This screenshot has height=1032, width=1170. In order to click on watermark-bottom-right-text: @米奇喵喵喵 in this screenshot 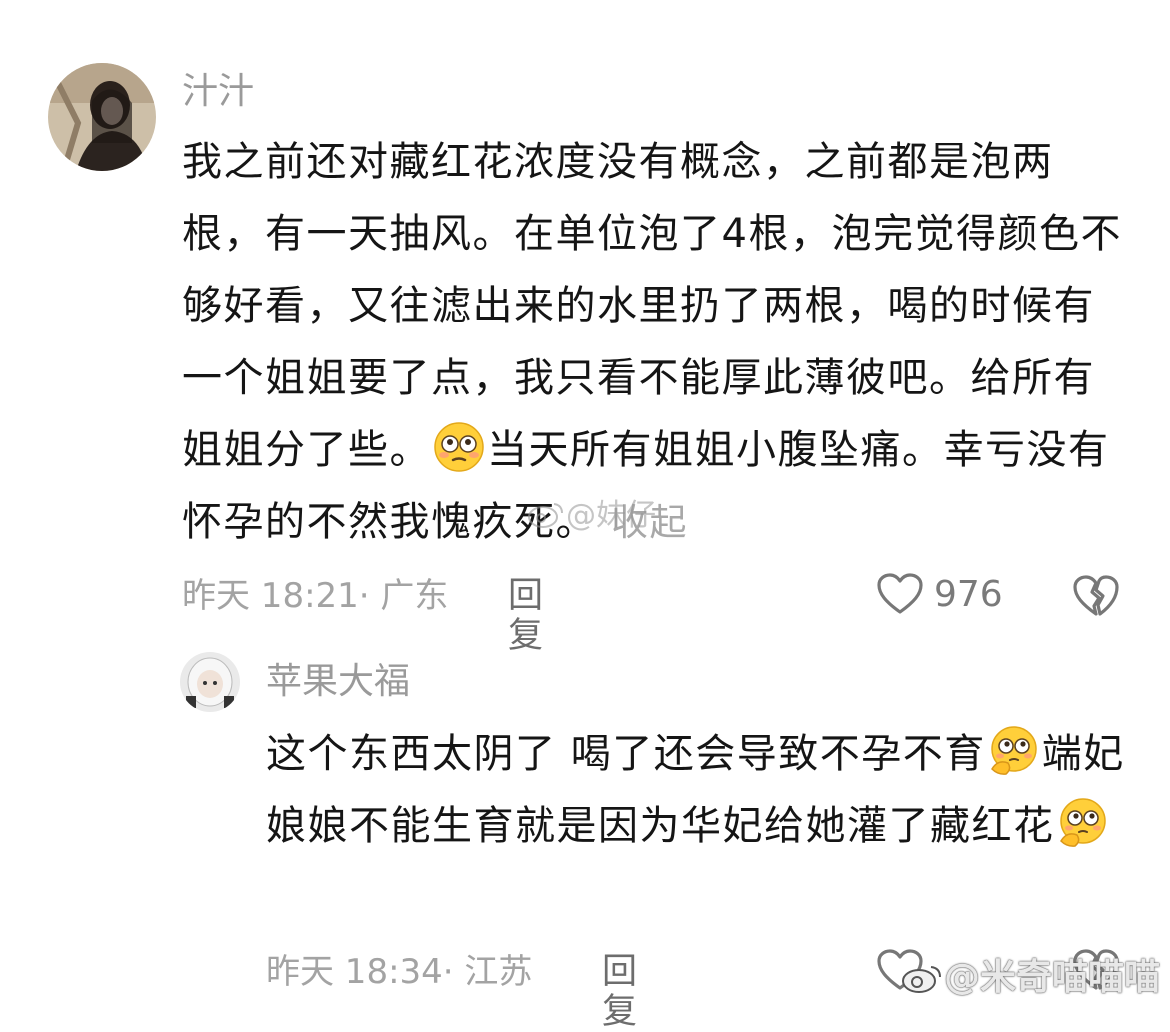, I will do `click(1052, 977)`.